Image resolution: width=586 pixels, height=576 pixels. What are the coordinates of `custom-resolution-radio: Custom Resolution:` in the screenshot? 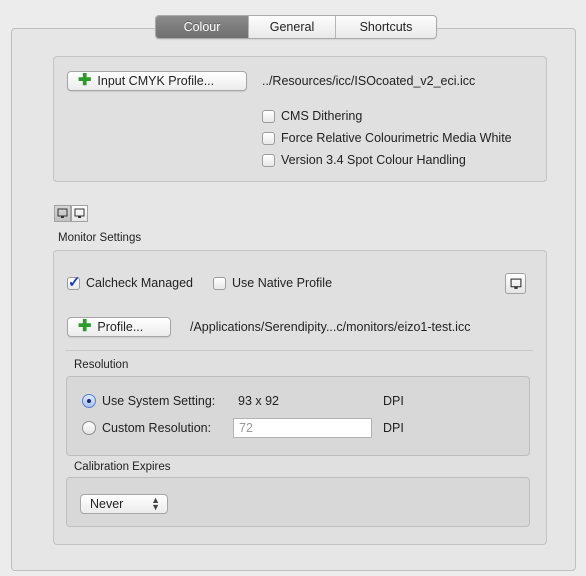 It's located at (146, 428).